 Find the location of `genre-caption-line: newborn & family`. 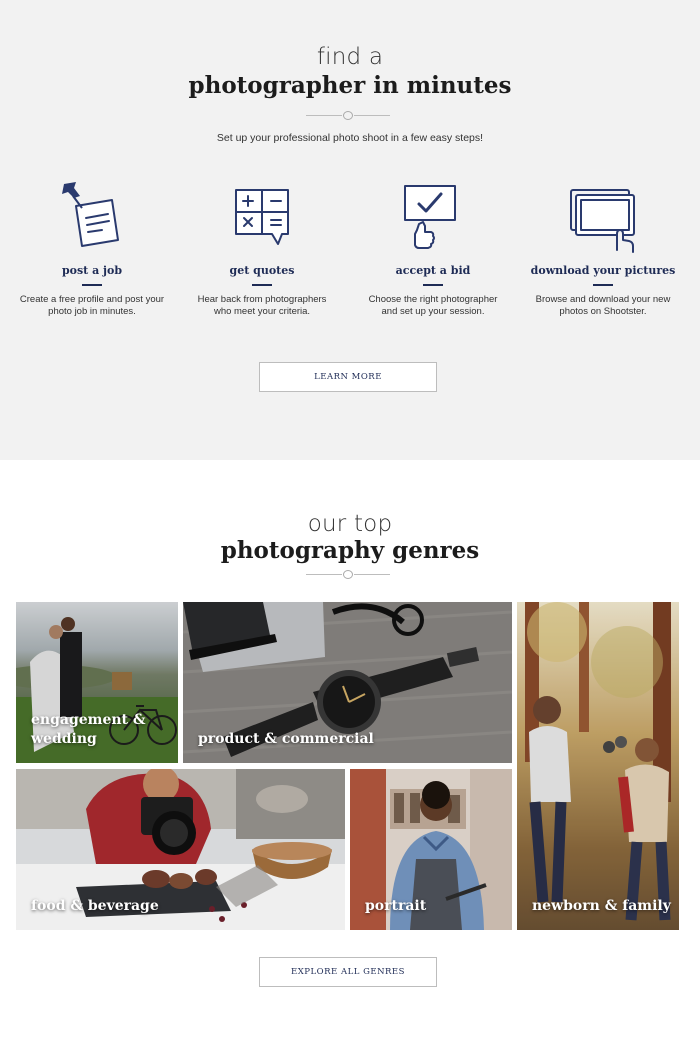

genre-caption-line: newborn & family is located at coordinates (601, 906).